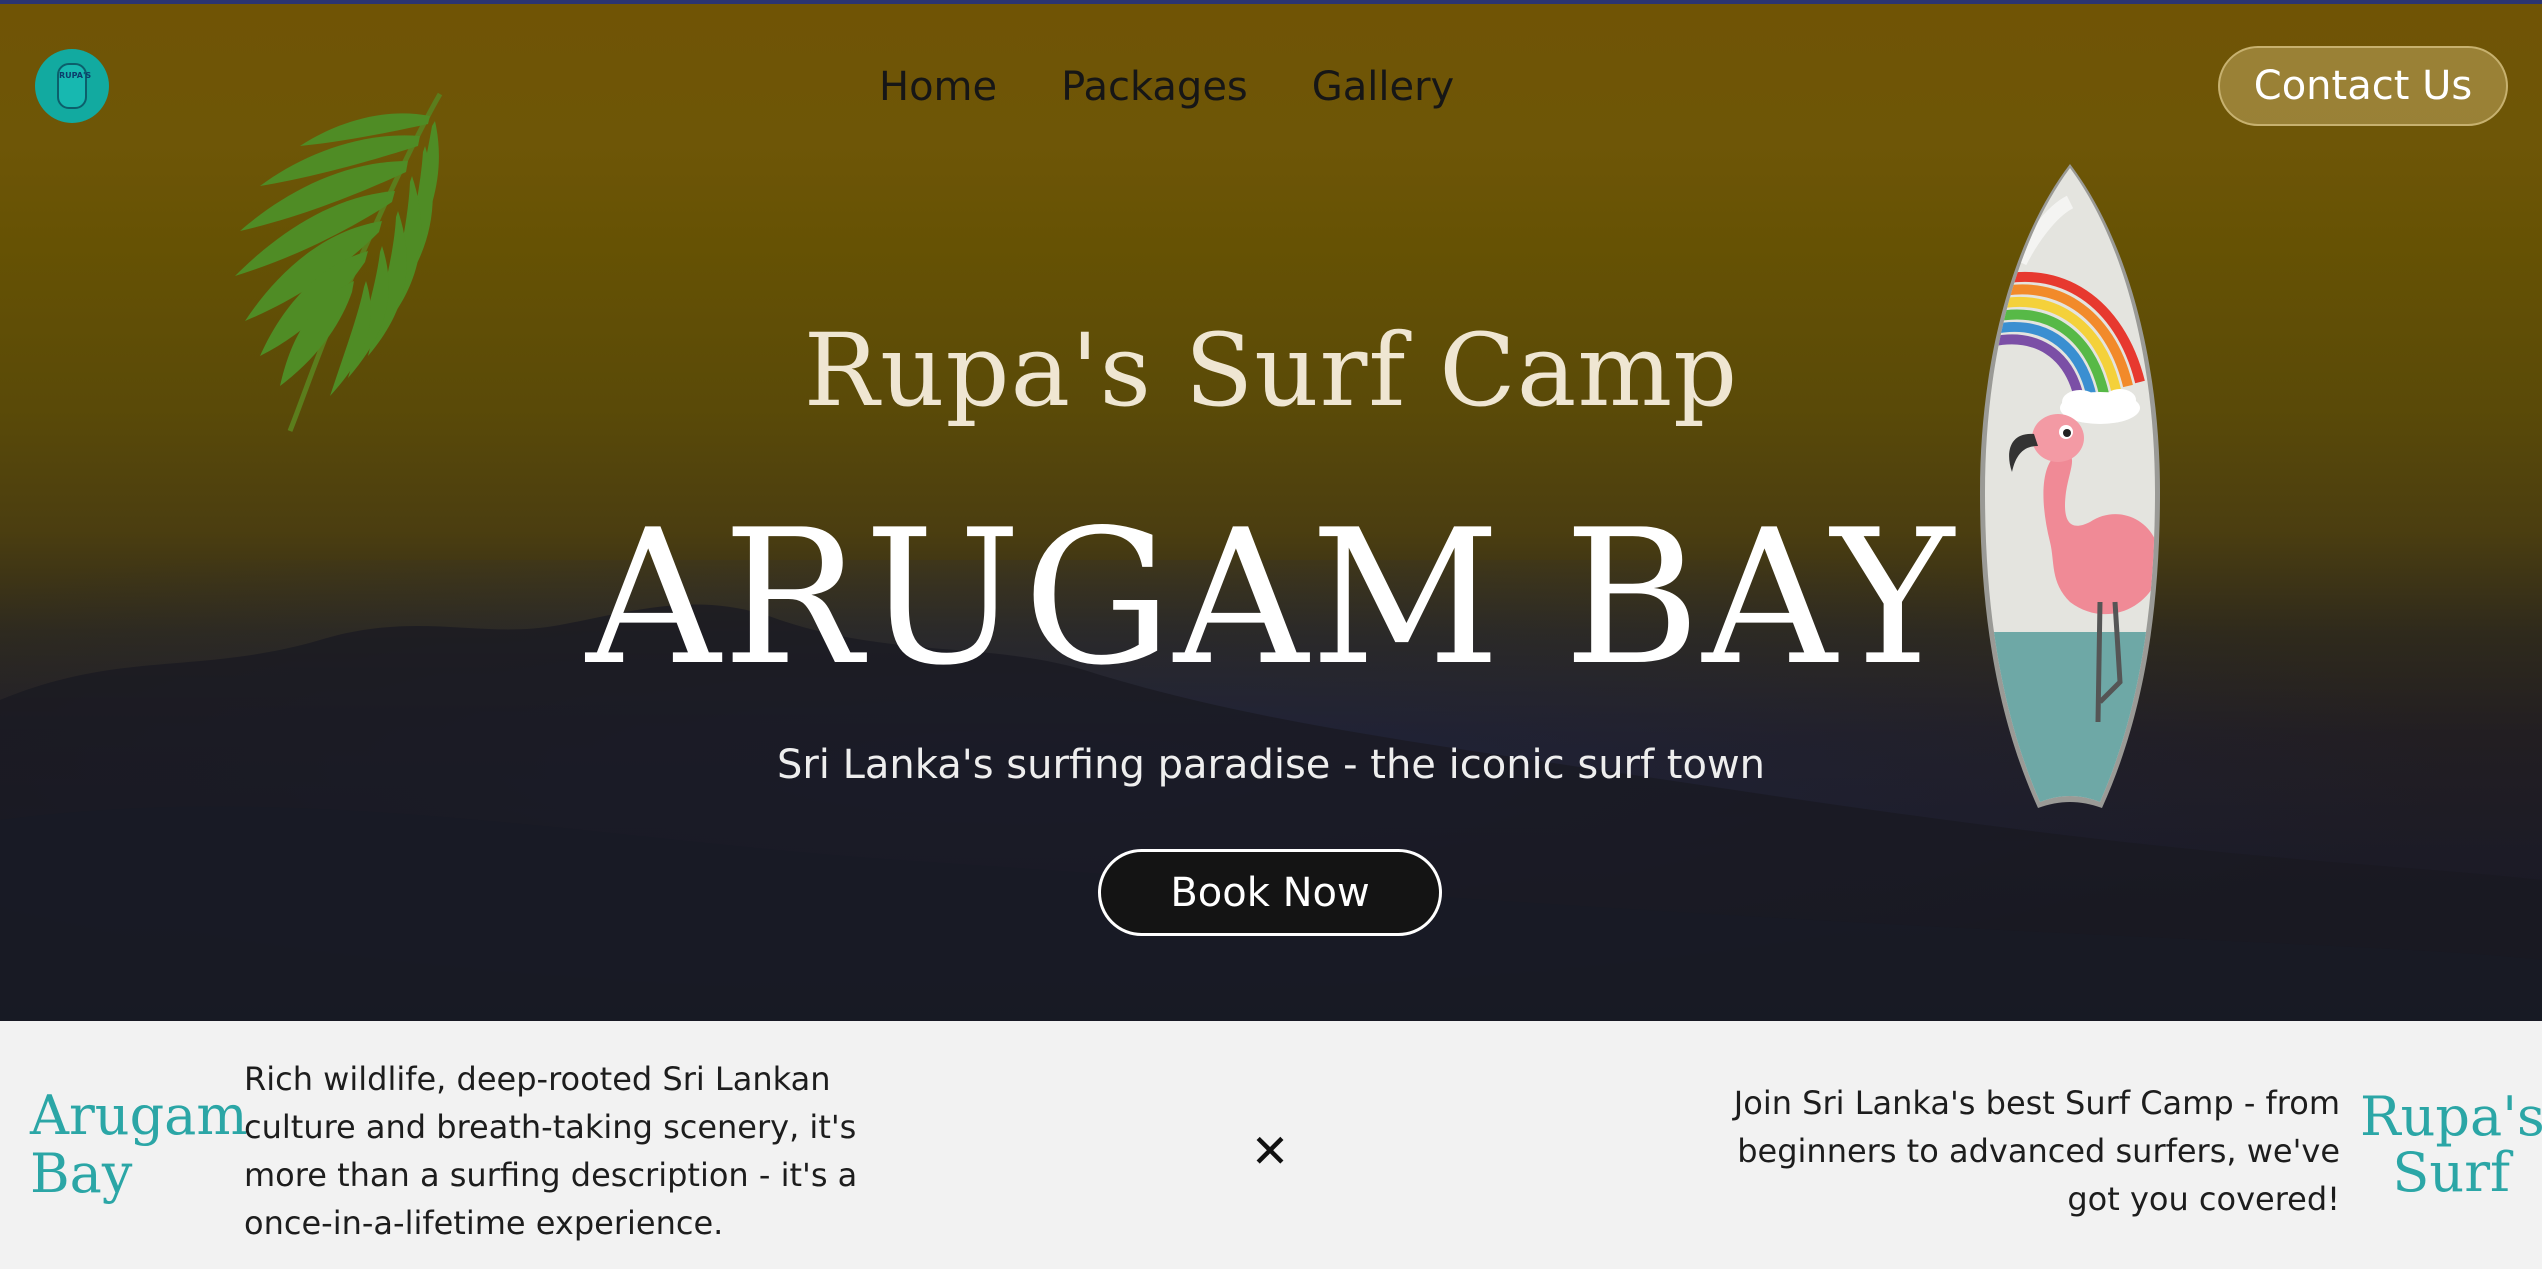 The height and width of the screenshot is (1269, 2542). What do you see at coordinates (1270, 892) in the screenshot?
I see `book-now-button: Book Now` at bounding box center [1270, 892].